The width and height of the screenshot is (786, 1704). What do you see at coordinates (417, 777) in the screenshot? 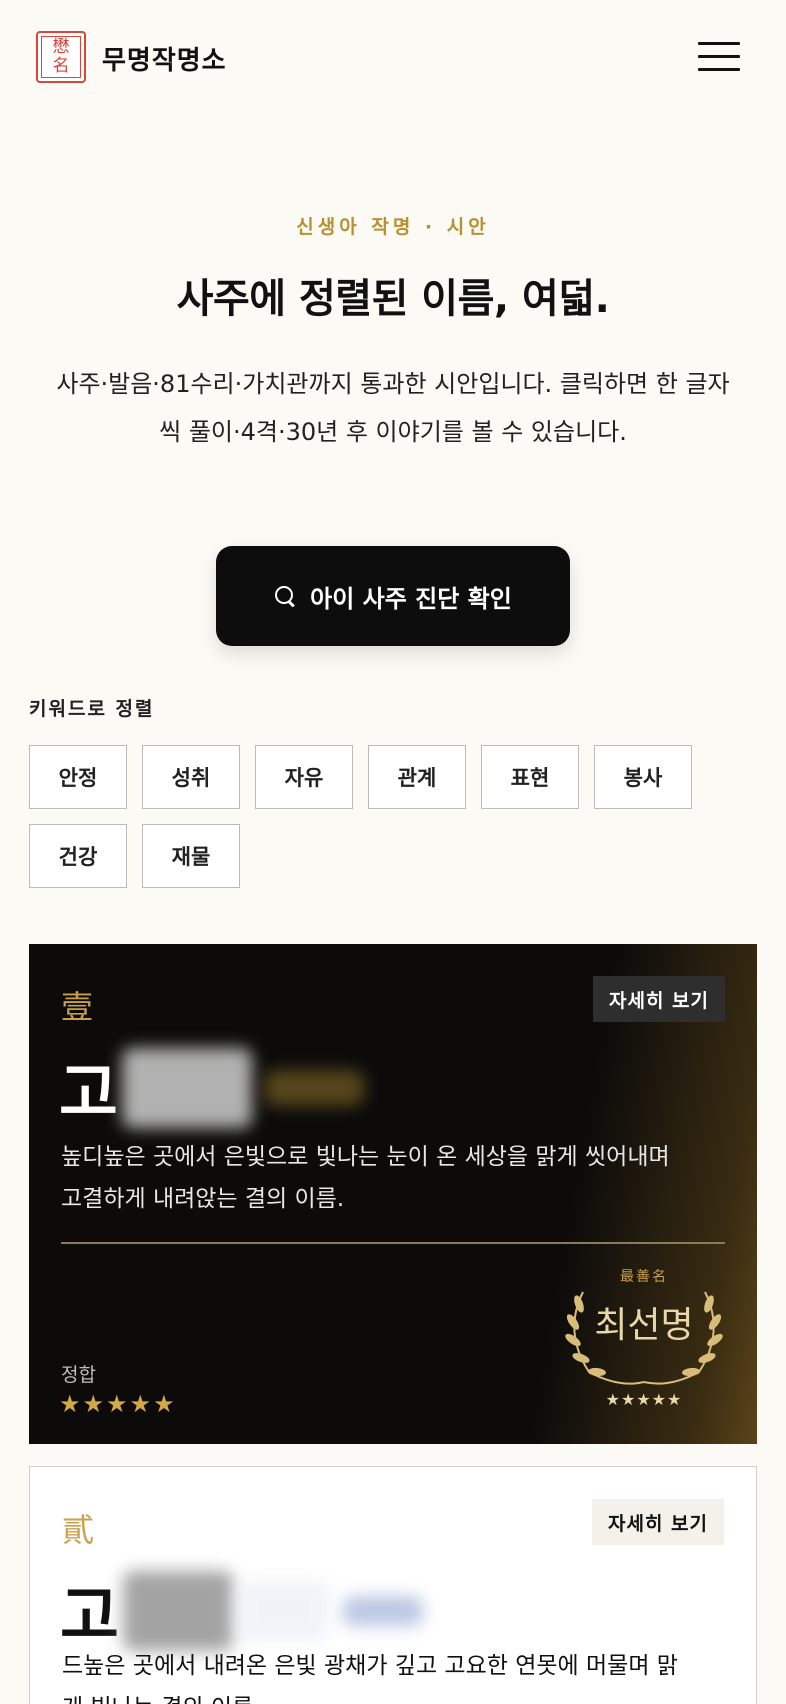
I see `keyword-chip: 관계` at bounding box center [417, 777].